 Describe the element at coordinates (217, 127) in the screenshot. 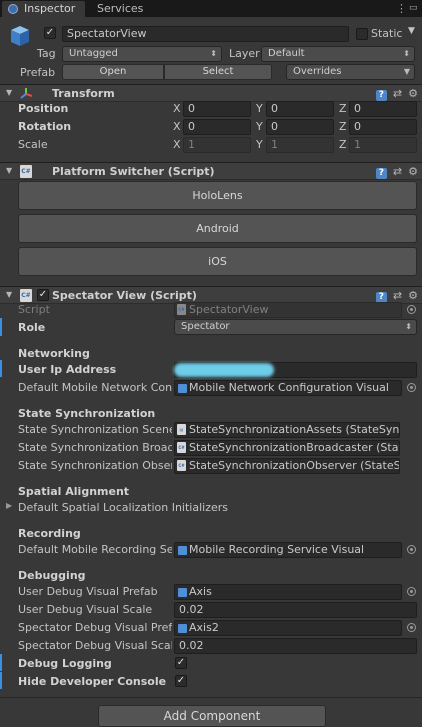

I see `rotation-x-field: 0` at that location.